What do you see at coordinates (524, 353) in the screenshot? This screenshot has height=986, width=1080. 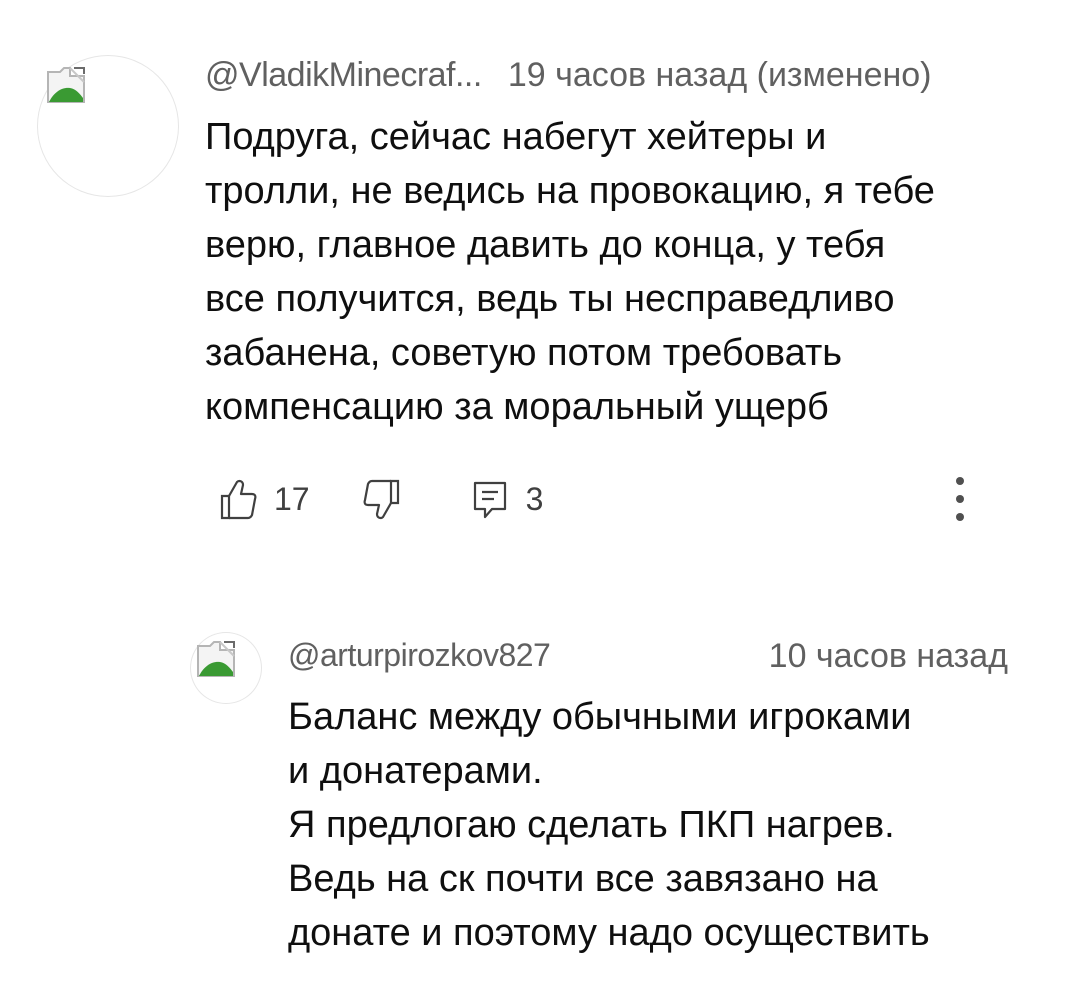 I see `comment-text-line: забанена, советую потом требовать` at bounding box center [524, 353].